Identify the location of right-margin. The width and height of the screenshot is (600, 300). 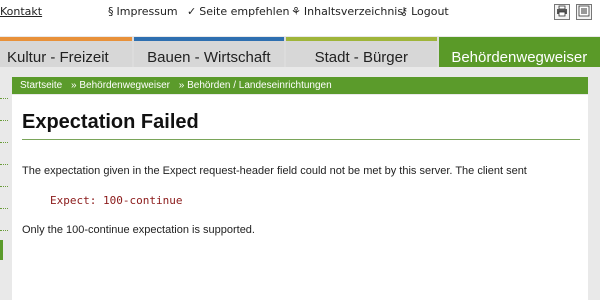
(597, 188).